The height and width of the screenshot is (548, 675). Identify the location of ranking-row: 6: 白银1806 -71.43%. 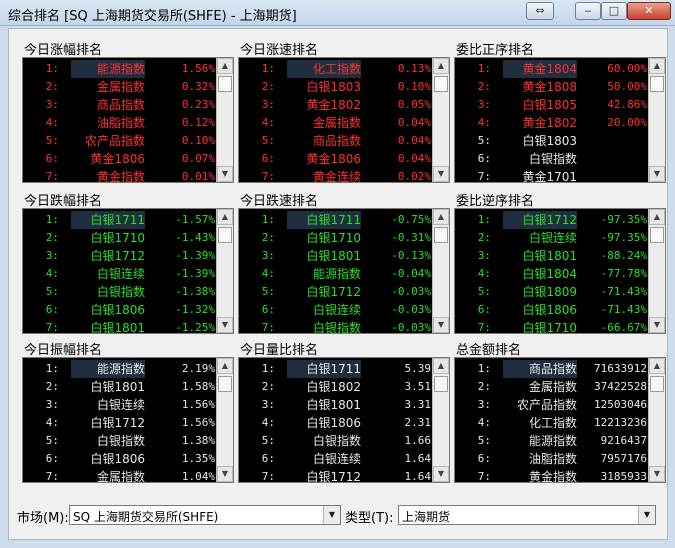
(552, 310).